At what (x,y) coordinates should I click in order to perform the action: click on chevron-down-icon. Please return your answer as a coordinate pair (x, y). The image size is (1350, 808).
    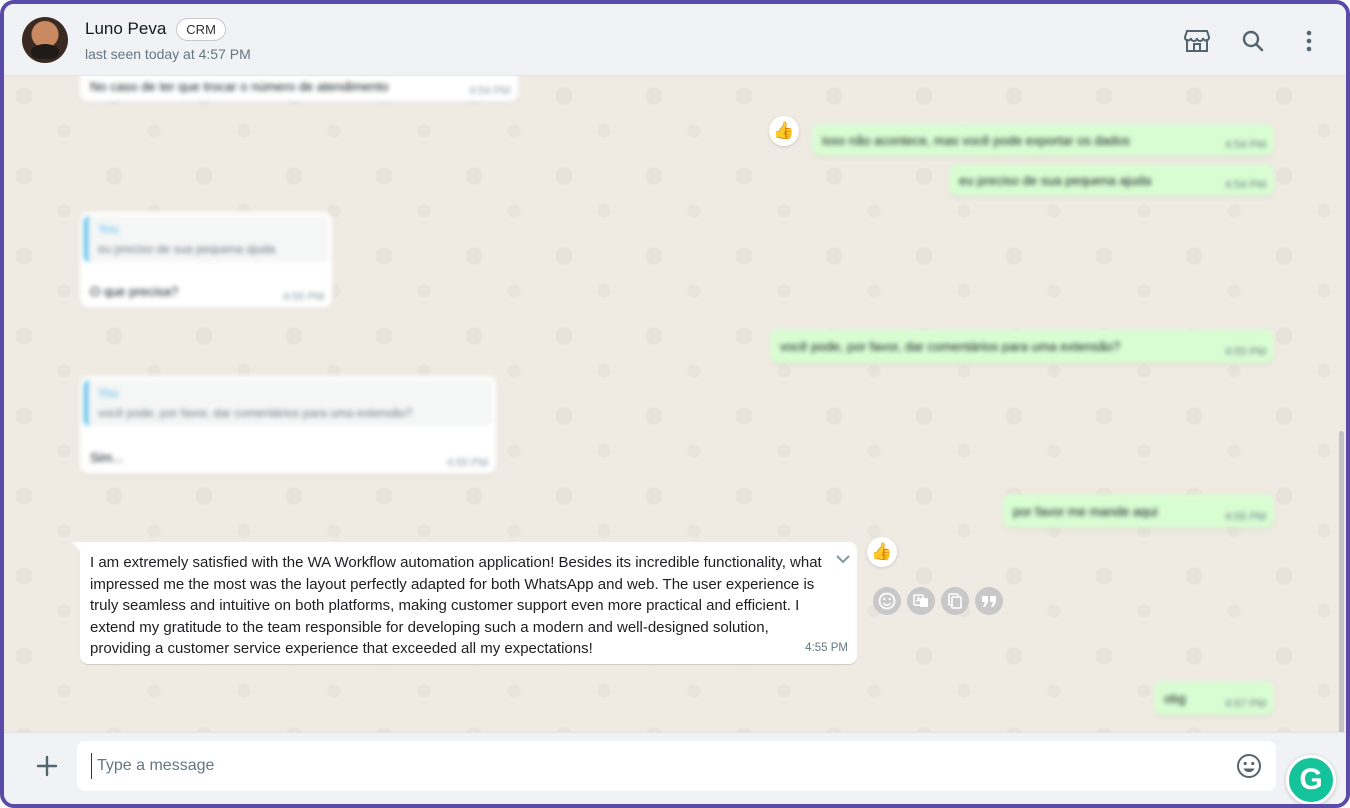
    Looking at the image, I should click on (843, 559).